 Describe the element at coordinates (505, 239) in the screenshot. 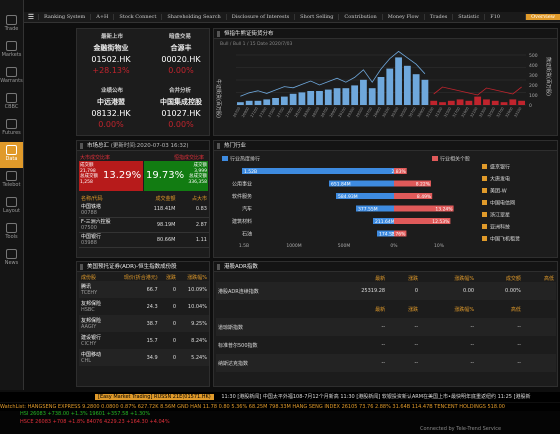

I see `related-stock: 中国飞机租赁` at that location.